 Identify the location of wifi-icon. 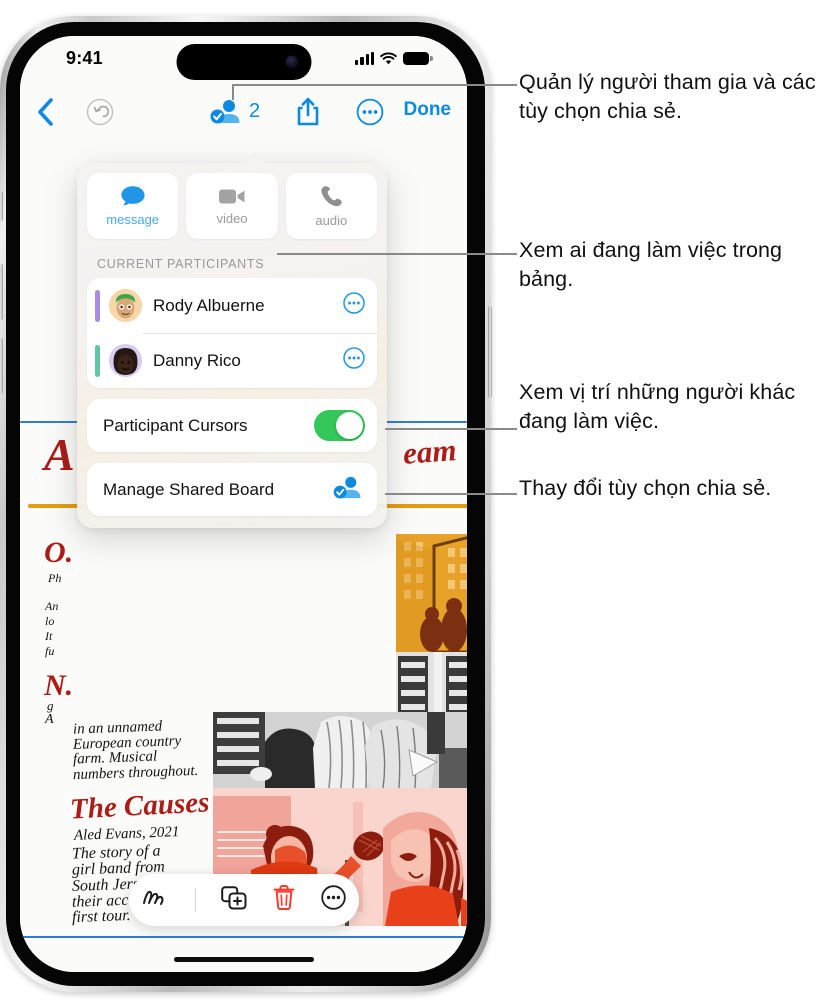
(388, 58).